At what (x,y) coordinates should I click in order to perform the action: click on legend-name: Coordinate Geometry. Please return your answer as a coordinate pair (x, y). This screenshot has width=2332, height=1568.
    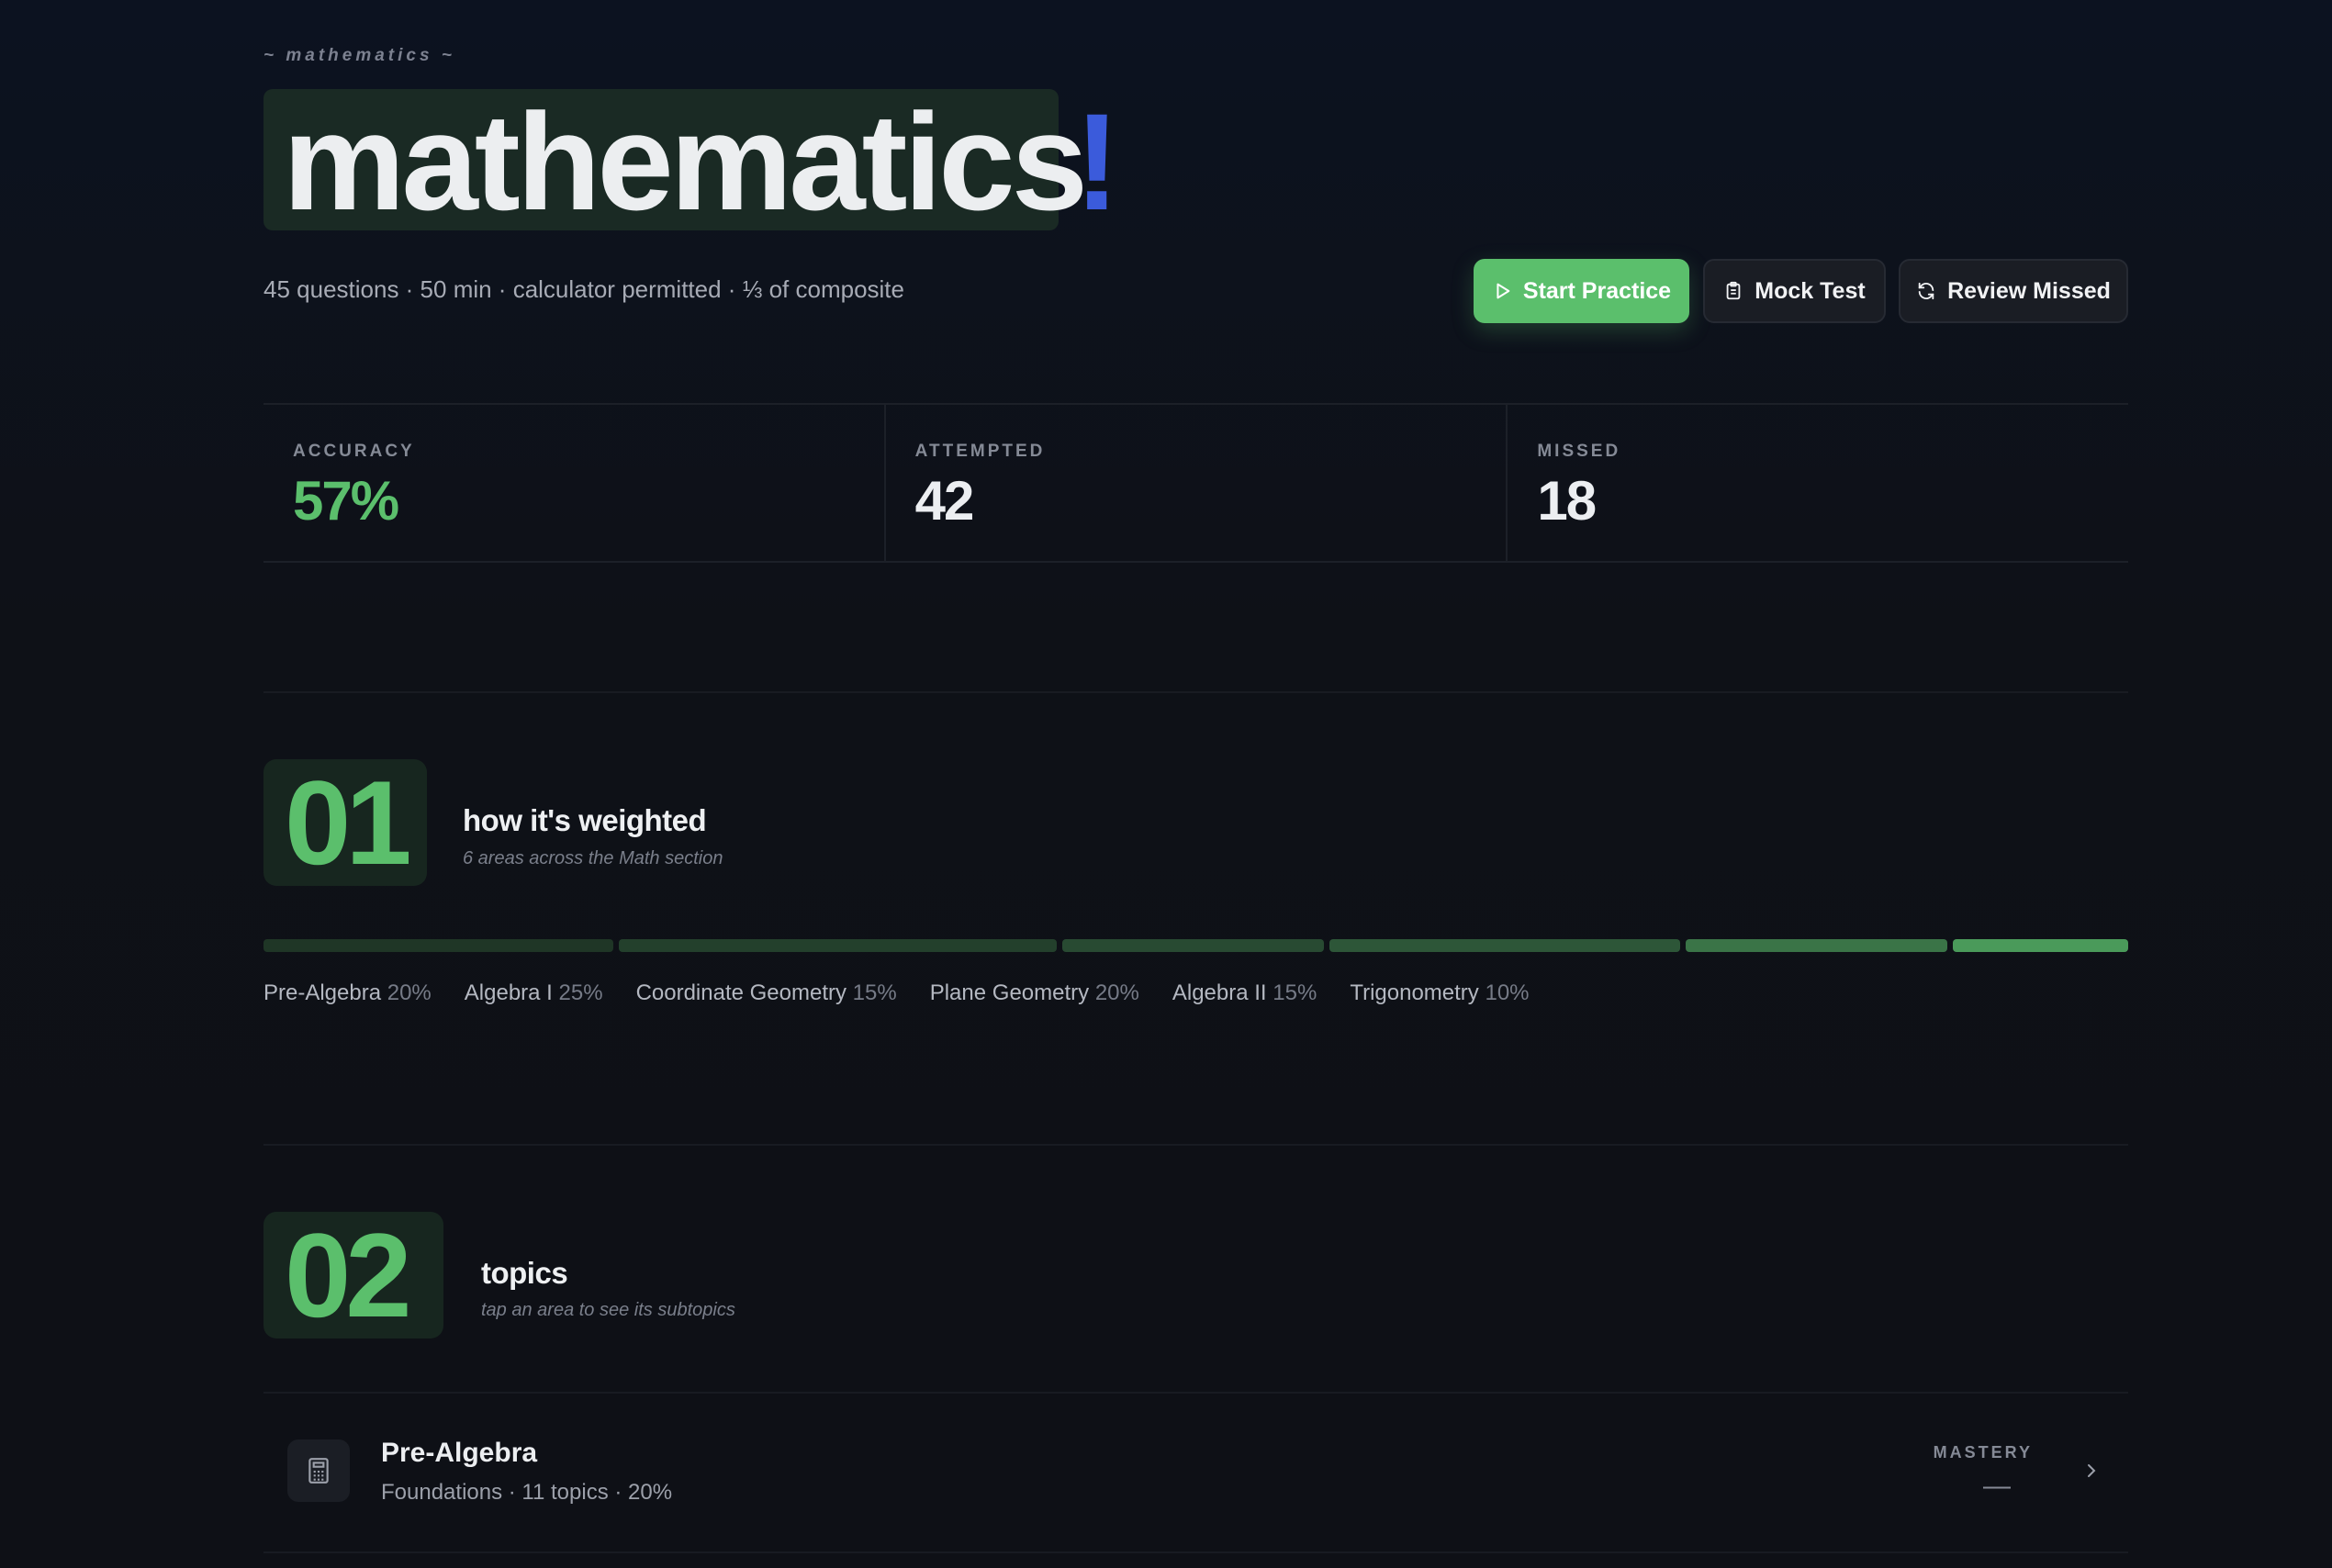
    Looking at the image, I should click on (744, 992).